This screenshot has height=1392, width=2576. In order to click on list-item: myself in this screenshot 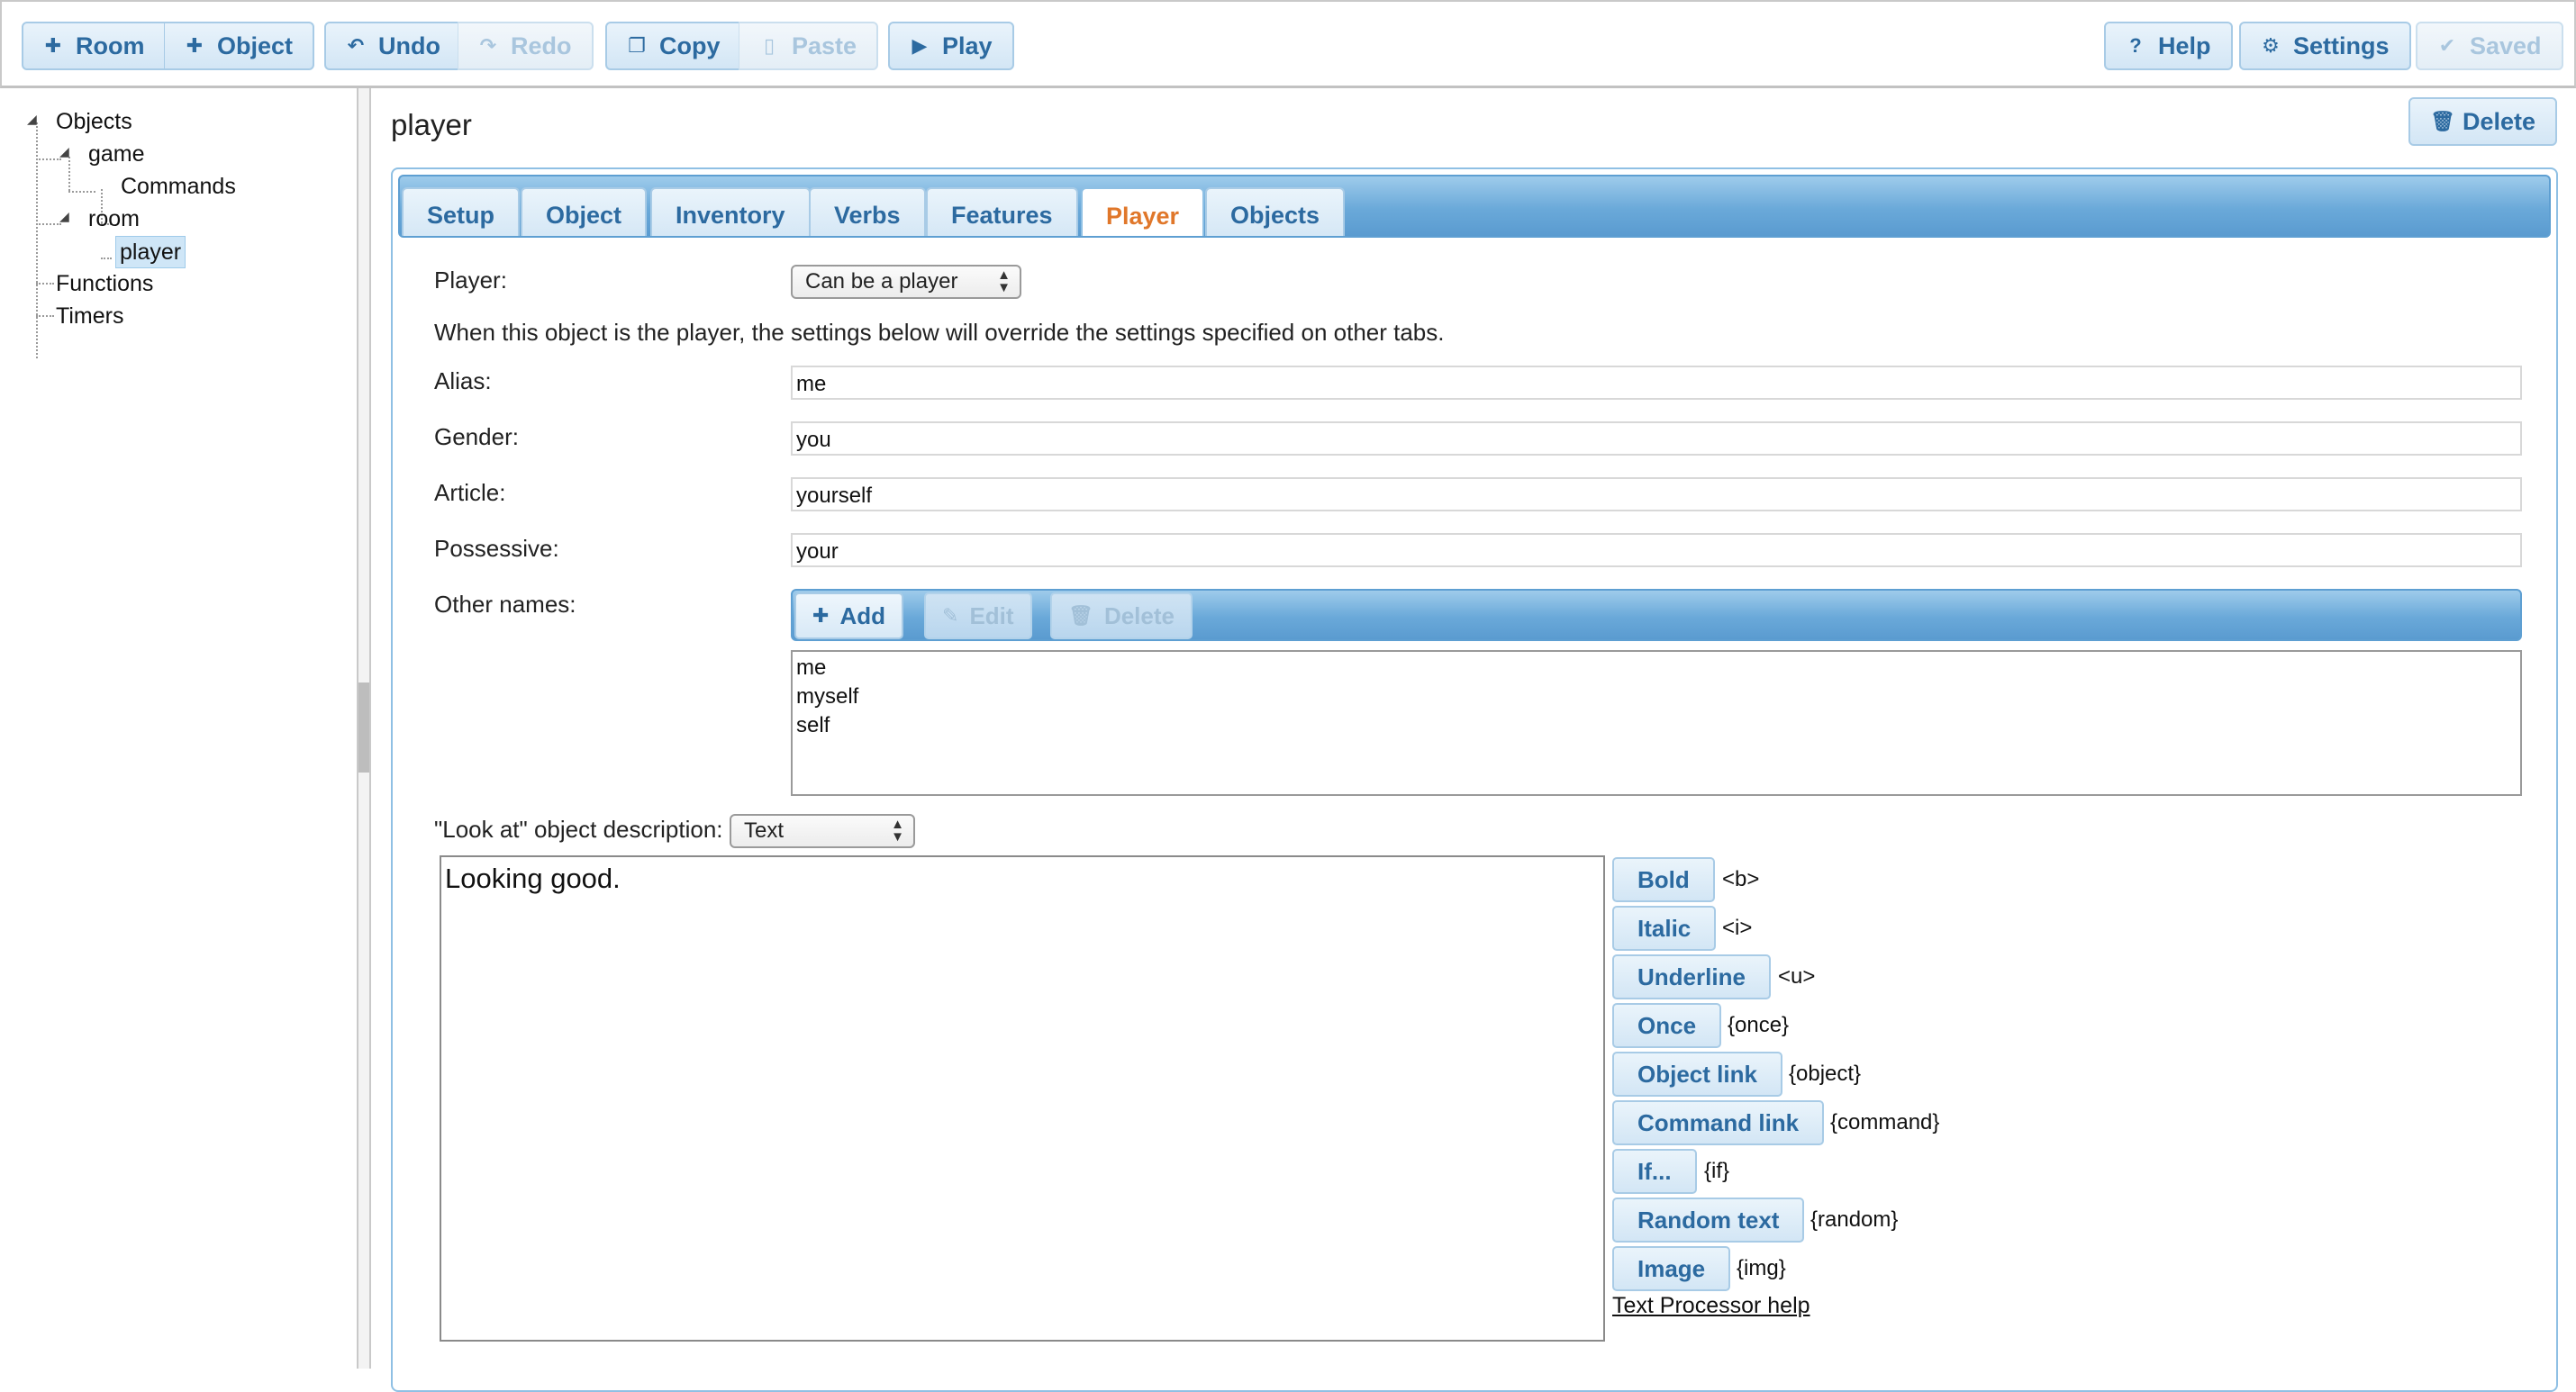, I will do `click(1656, 696)`.